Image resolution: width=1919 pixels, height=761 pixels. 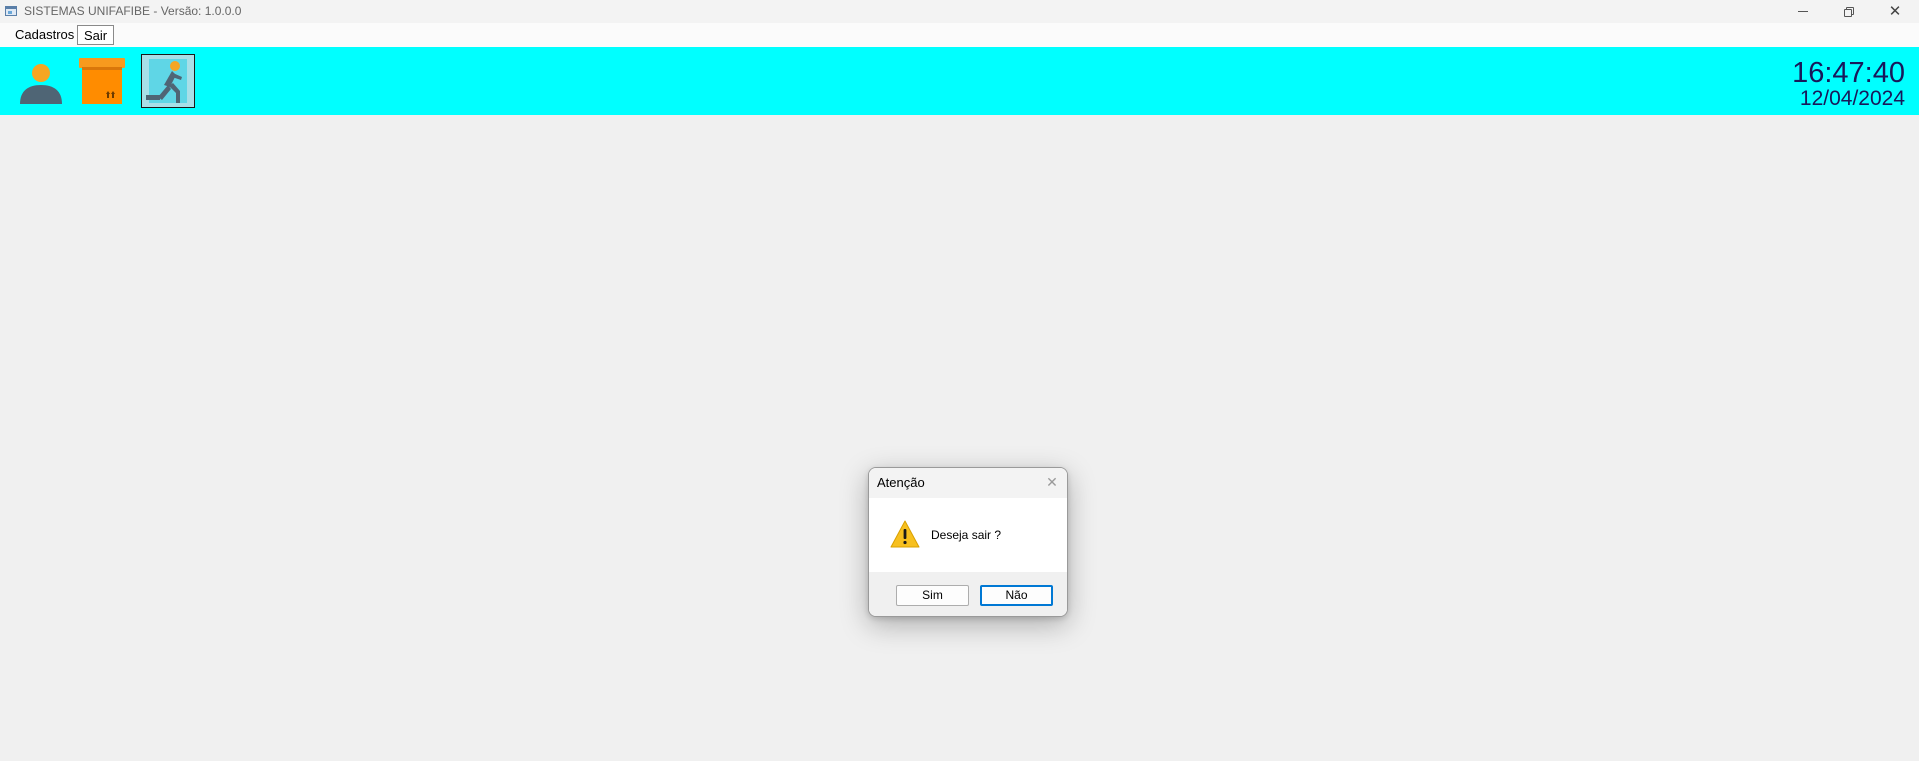 I want to click on close-window-button: ✕, so click(x=1895, y=11).